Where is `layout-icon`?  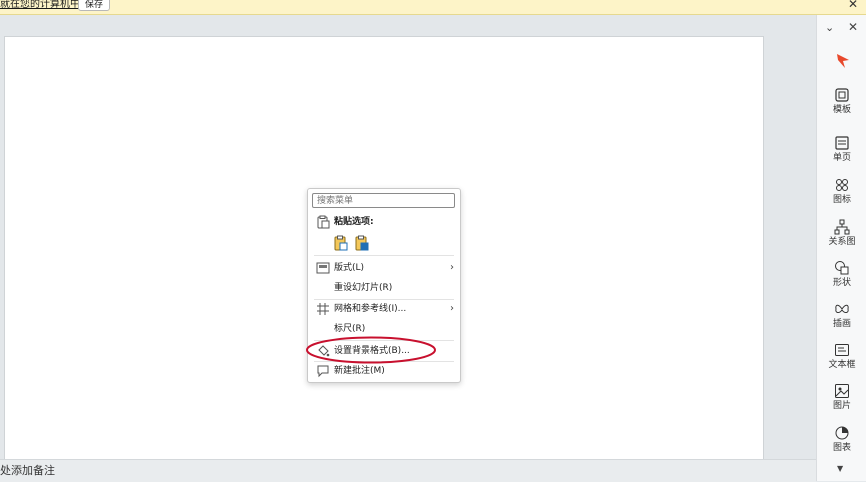 layout-icon is located at coordinates (323, 268).